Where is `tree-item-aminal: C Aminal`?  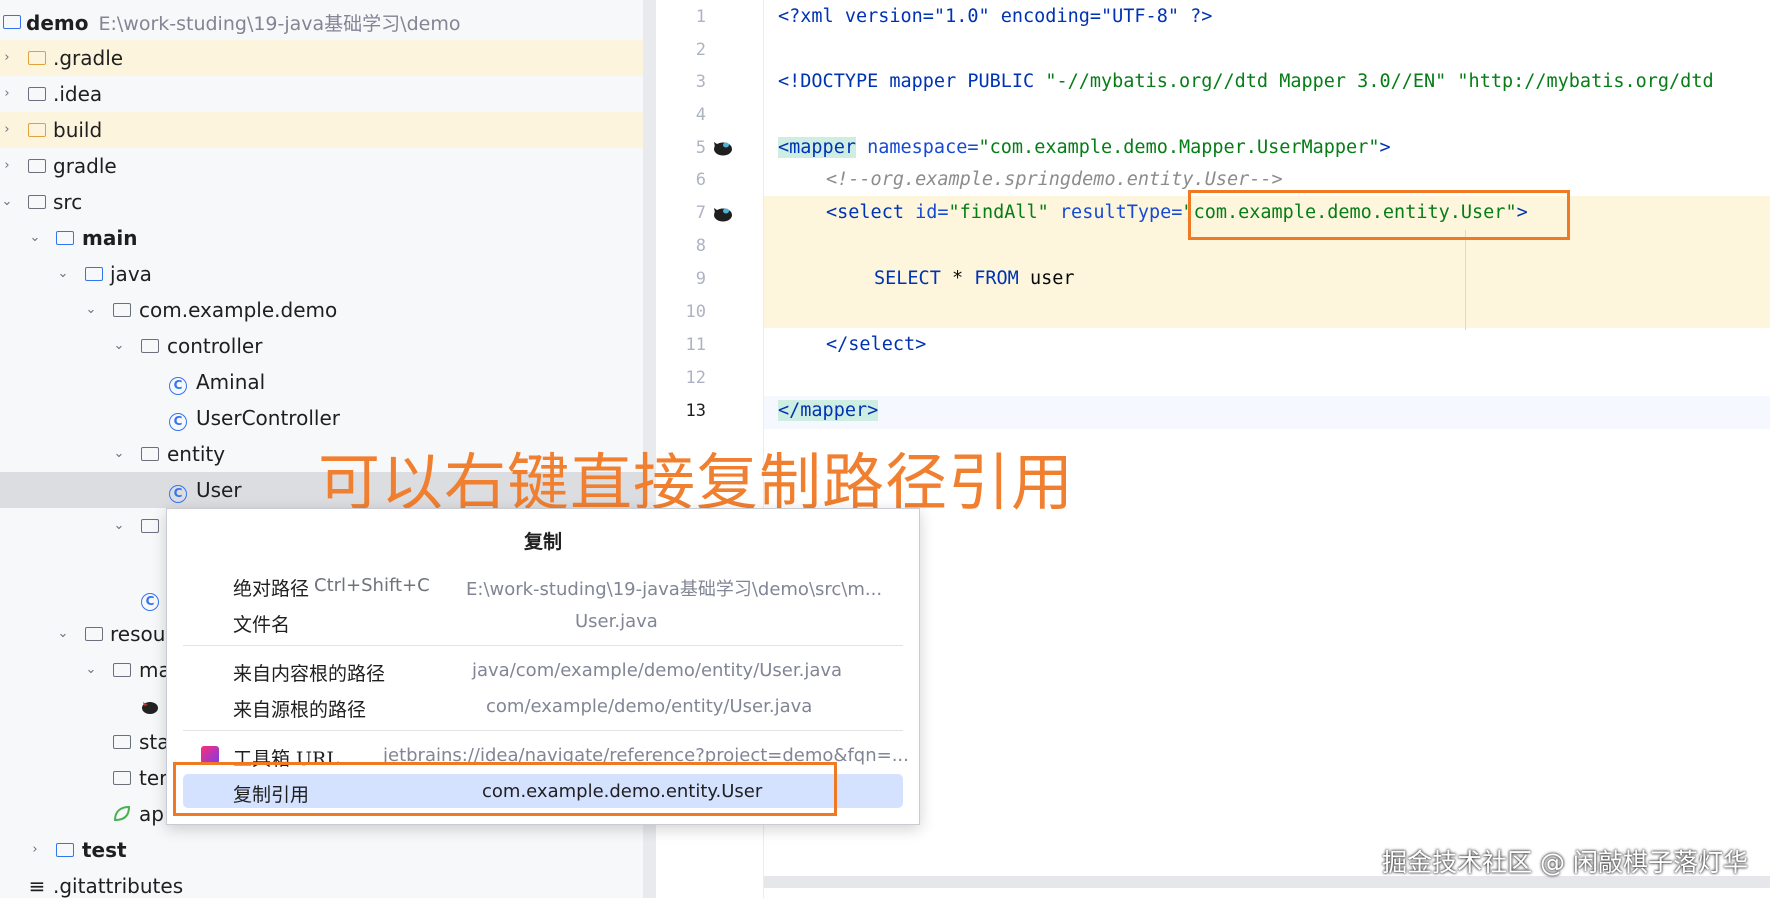
tree-item-aminal: C Aminal is located at coordinates (321, 382).